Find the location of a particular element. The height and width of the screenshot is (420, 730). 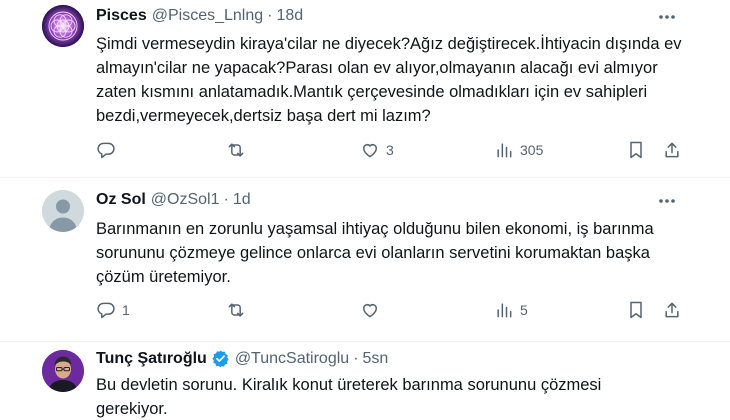

reply-button is located at coordinates (109, 150).